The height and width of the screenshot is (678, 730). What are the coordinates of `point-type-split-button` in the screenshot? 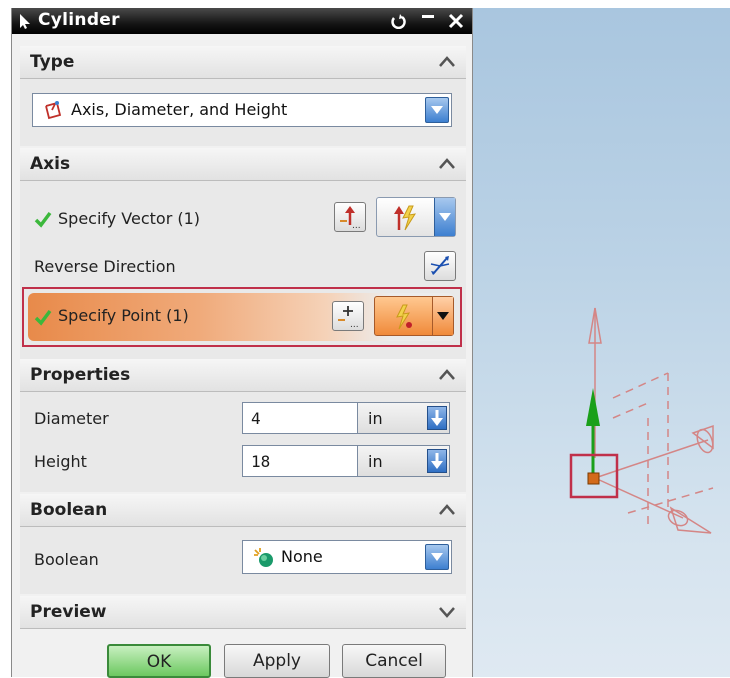 It's located at (414, 316).